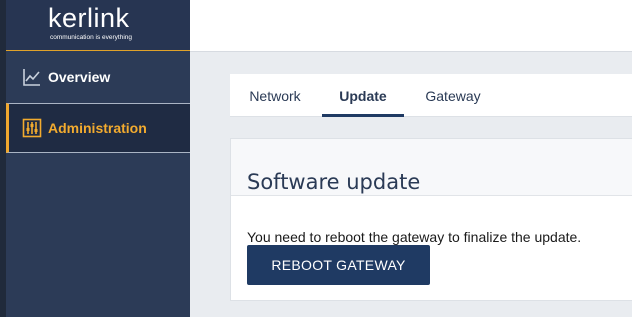 Image resolution: width=632 pixels, height=317 pixels. Describe the element at coordinates (453, 95) in the screenshot. I see `tab-gateway: Gateway` at that location.